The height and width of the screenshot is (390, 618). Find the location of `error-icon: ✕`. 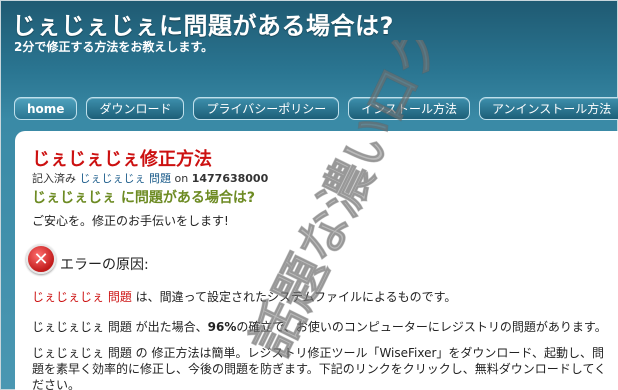

error-icon: ✕ is located at coordinates (41, 259).